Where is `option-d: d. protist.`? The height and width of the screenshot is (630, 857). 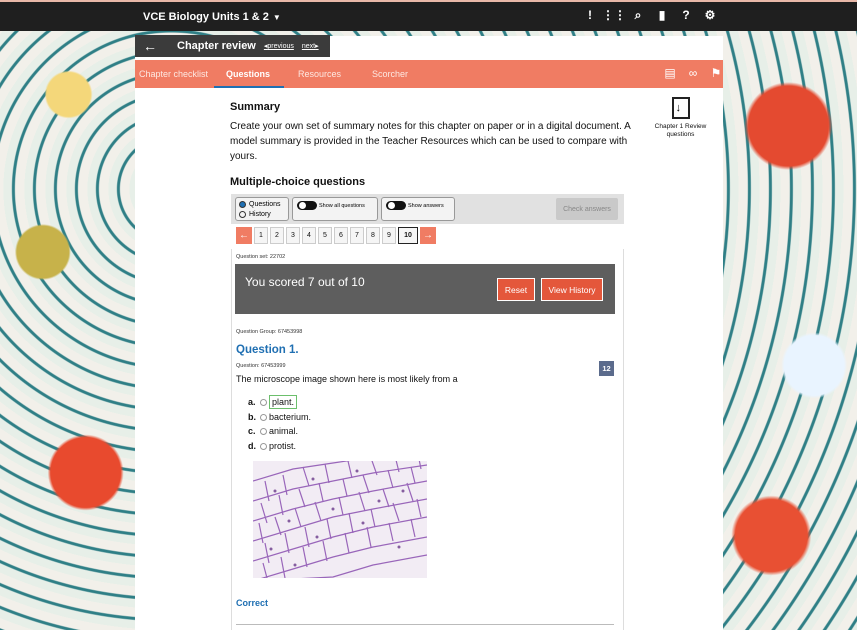 option-d: d. protist. is located at coordinates (272, 446).